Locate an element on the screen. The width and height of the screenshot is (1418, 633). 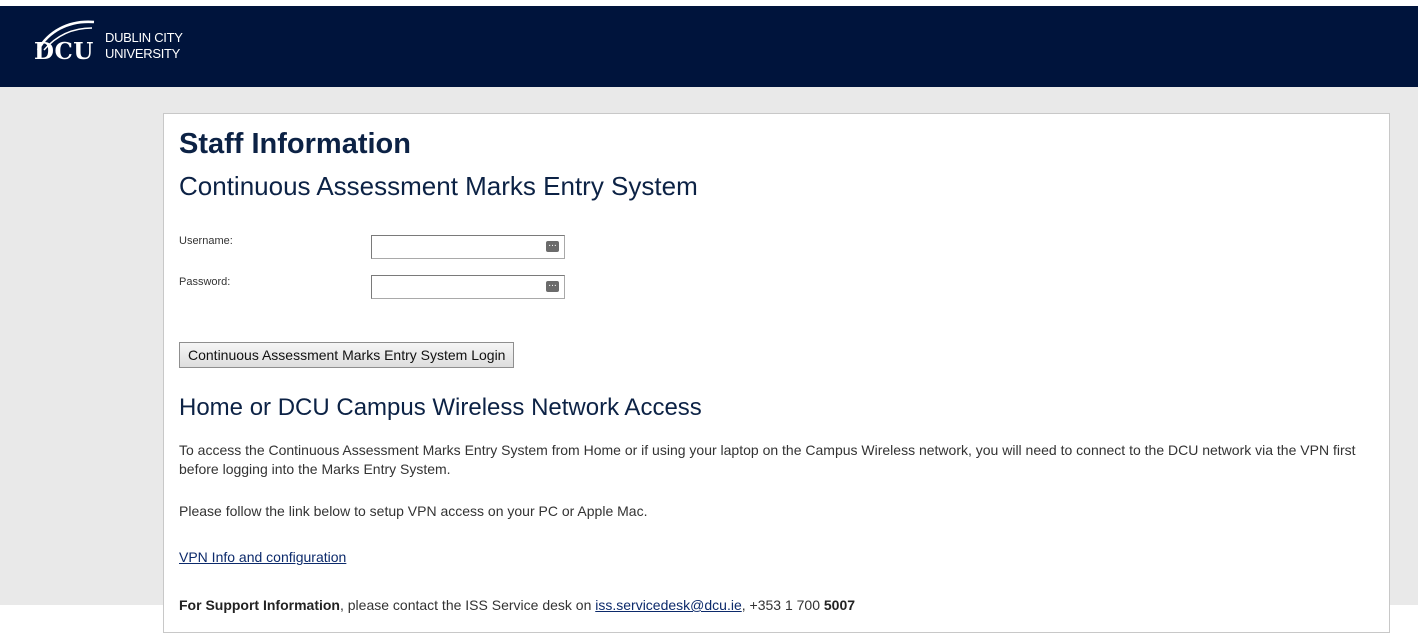
support-phone-extension: 5007 is located at coordinates (839, 605).